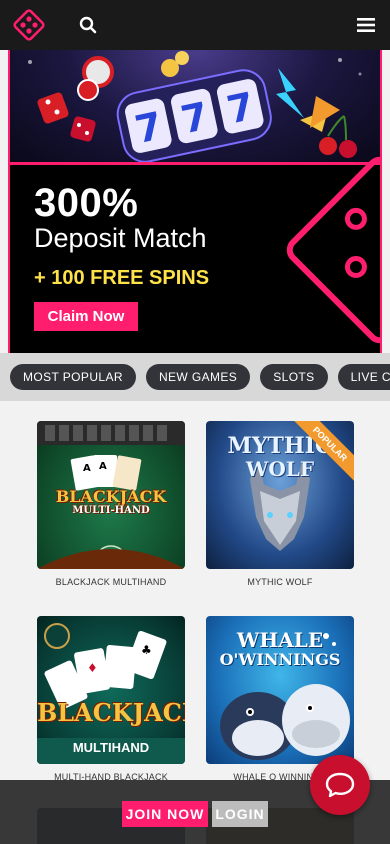 The width and height of the screenshot is (390, 844). I want to click on join-now-button: JOIN NOW, so click(165, 814).